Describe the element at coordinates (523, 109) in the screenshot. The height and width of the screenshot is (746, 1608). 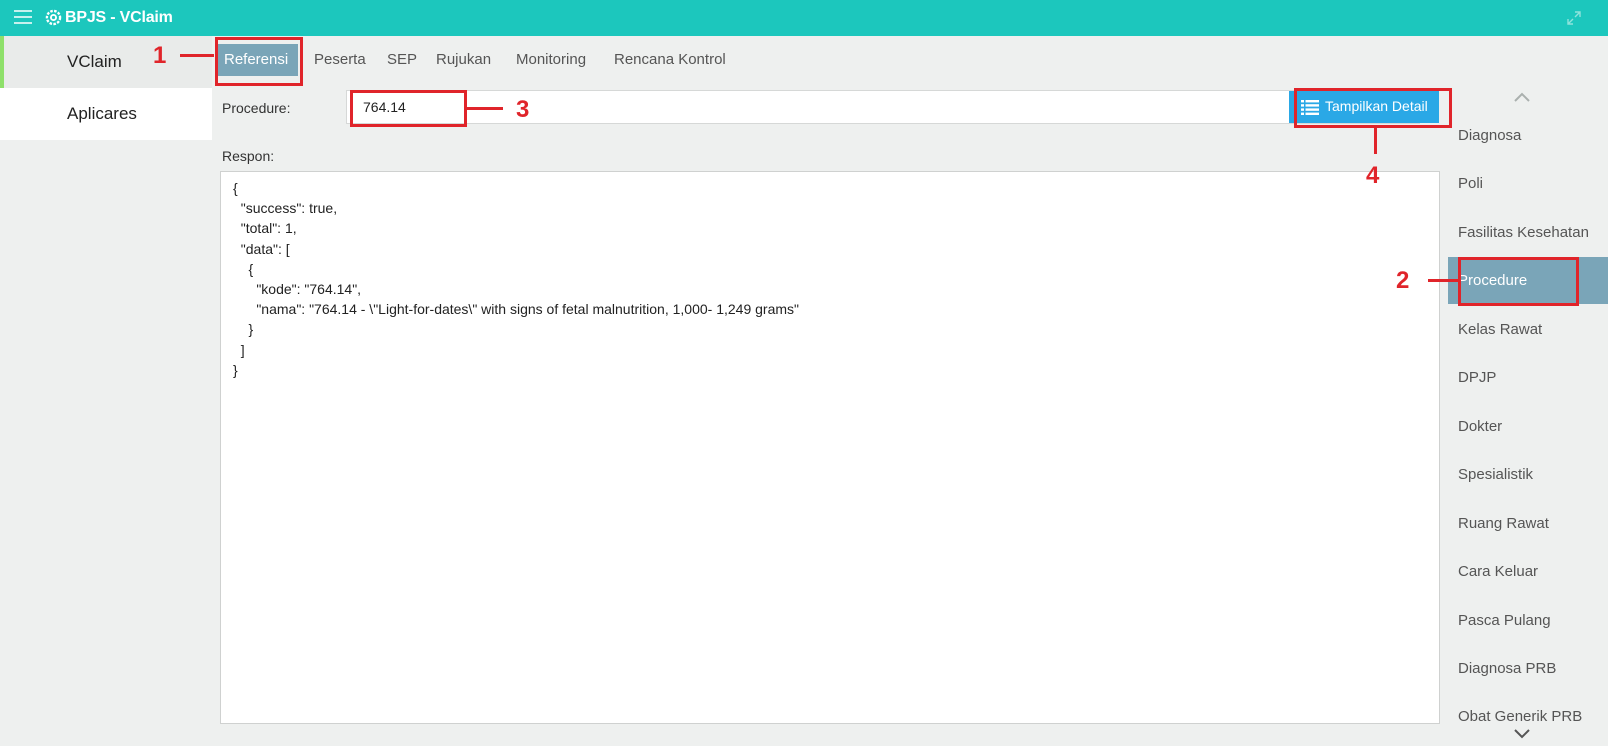
I see `annotation-number-3: 3` at that location.